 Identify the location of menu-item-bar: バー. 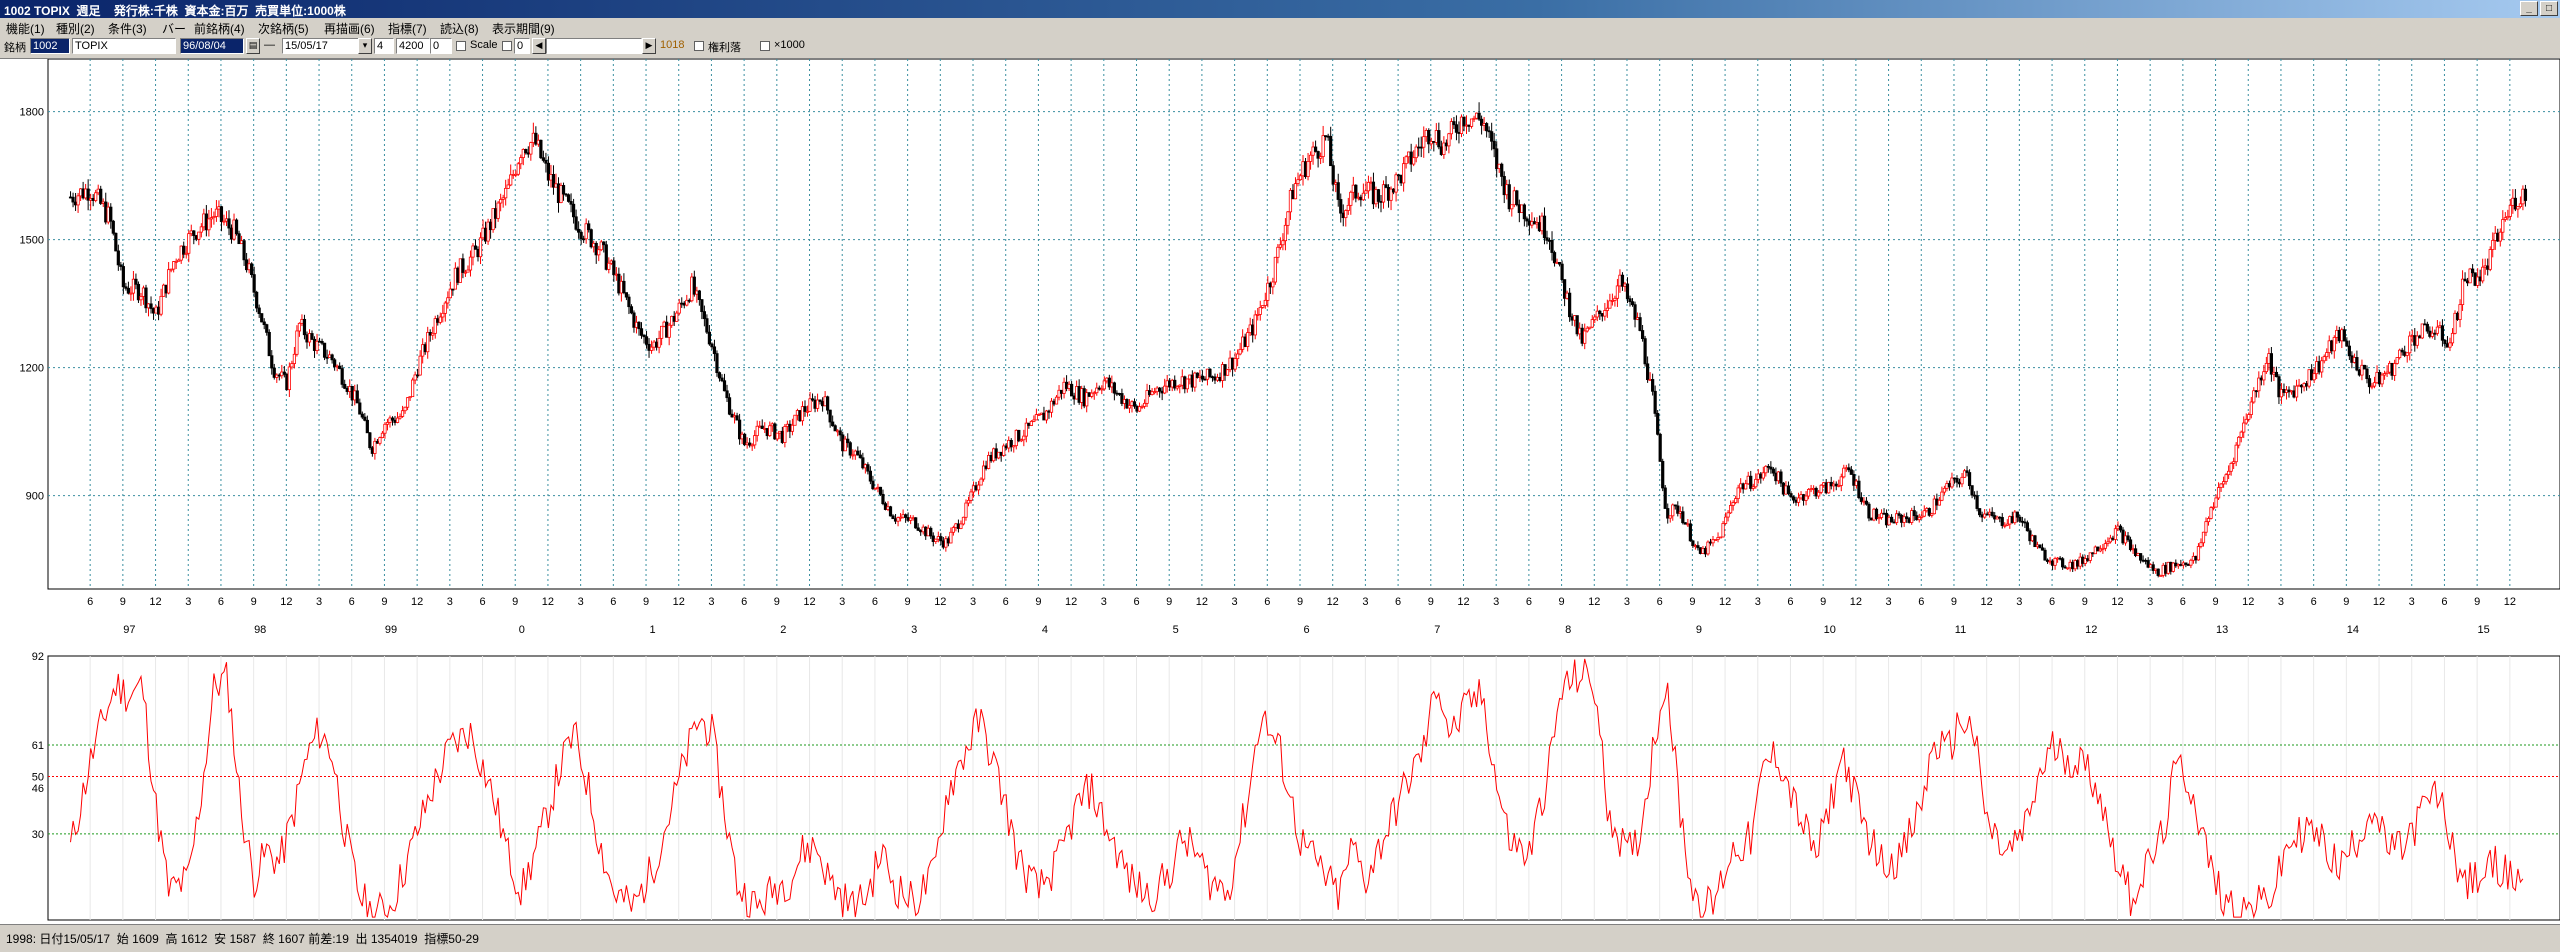
(174, 28).